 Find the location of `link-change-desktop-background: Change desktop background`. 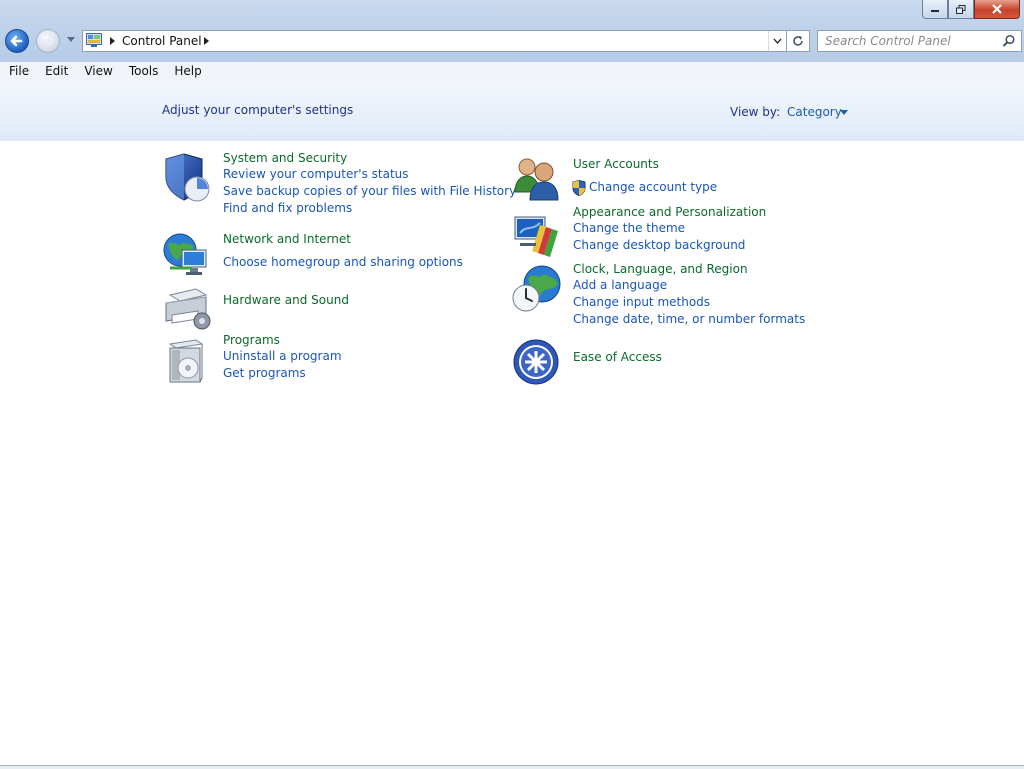

link-change-desktop-background: Change desktop background is located at coordinates (659, 245).